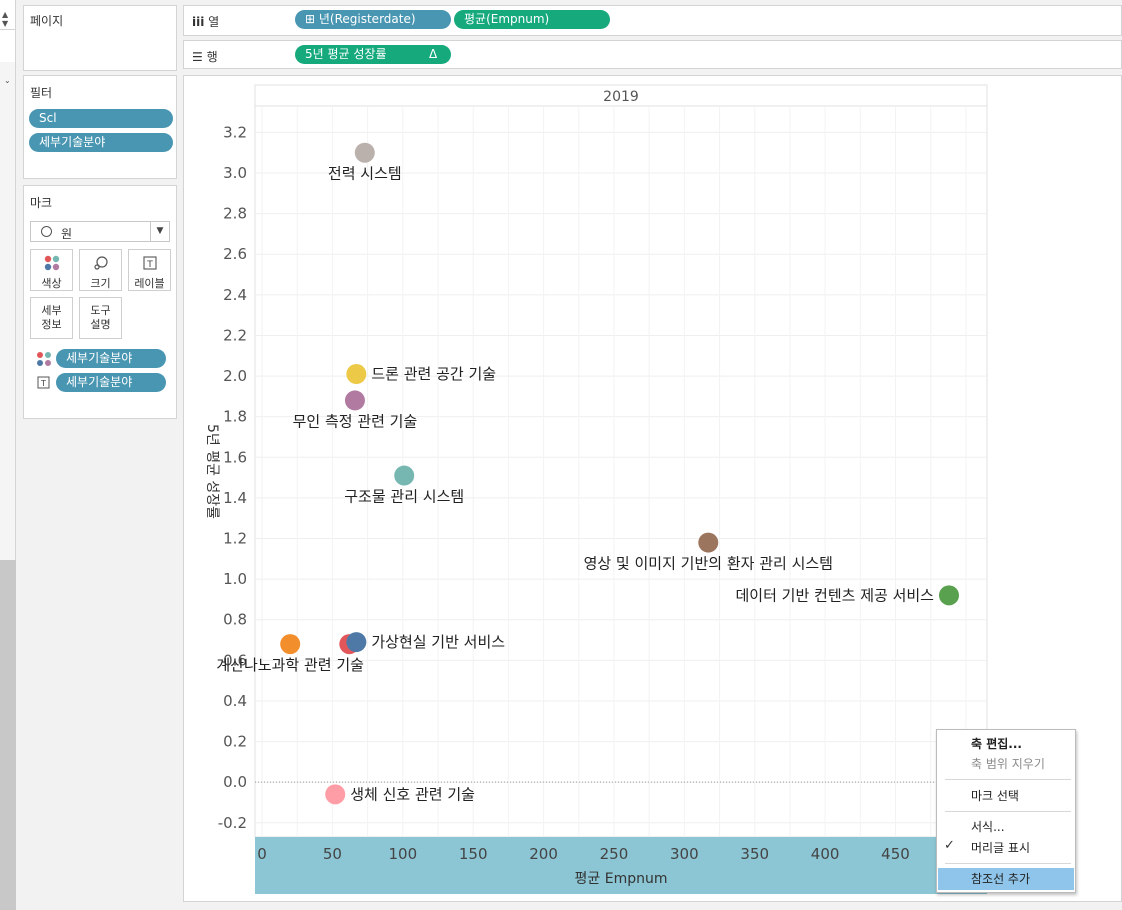  What do you see at coordinates (111, 382) in the screenshot?
I see `label-field-pill: 세부기술분야` at bounding box center [111, 382].